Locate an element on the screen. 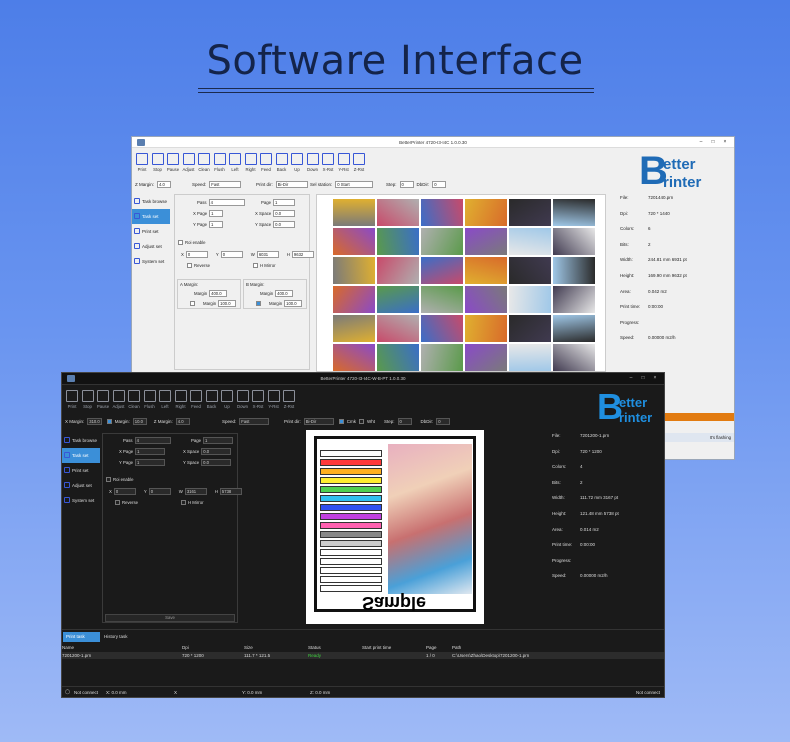  selstation-select: 0 Start is located at coordinates (354, 184).